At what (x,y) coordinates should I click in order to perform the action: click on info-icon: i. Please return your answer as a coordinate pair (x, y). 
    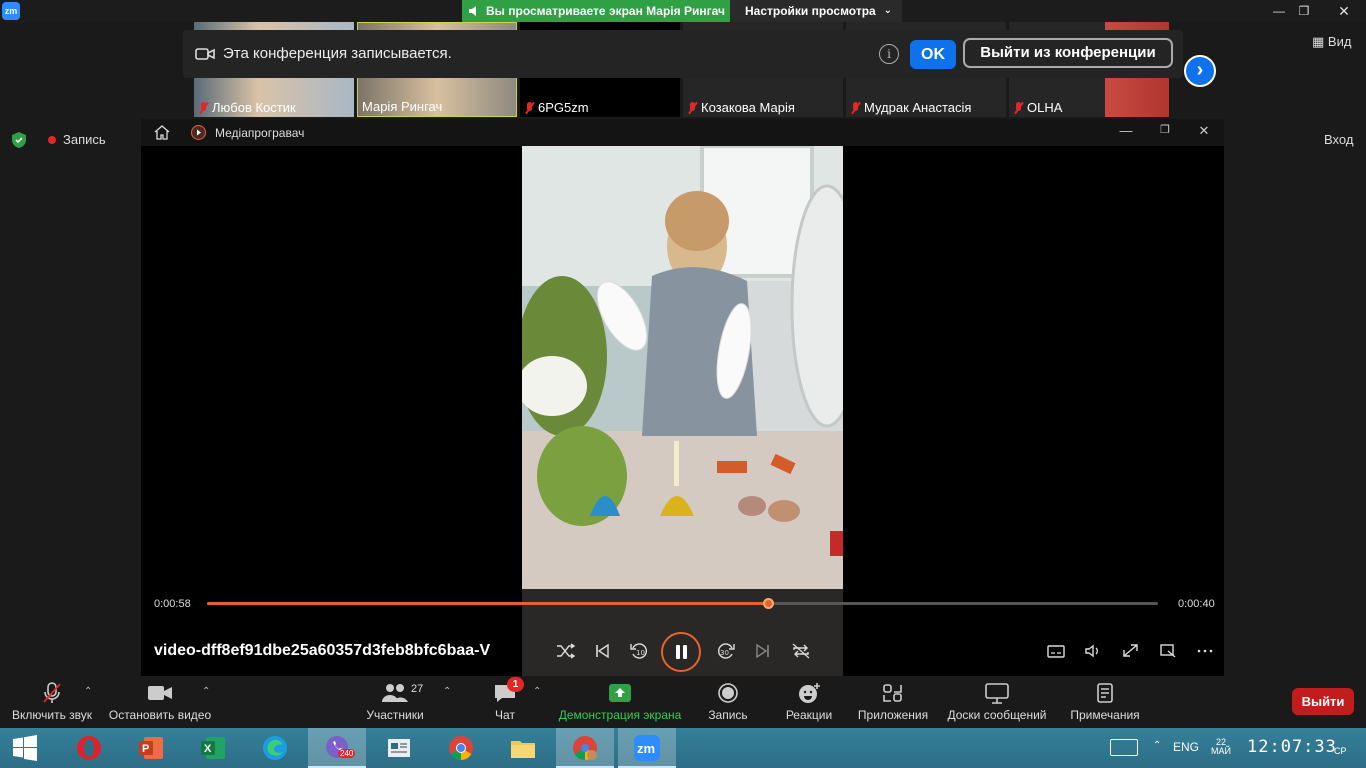
    Looking at the image, I should click on (889, 54).